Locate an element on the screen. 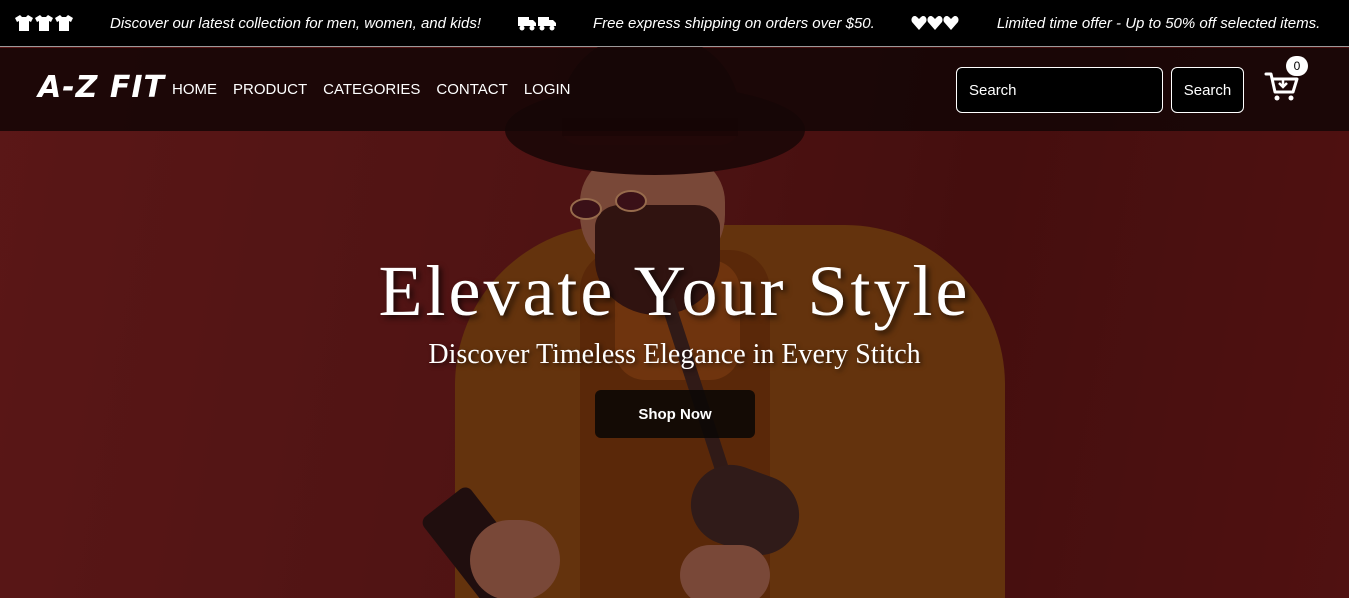  tshirts-icon is located at coordinates (44, 23).